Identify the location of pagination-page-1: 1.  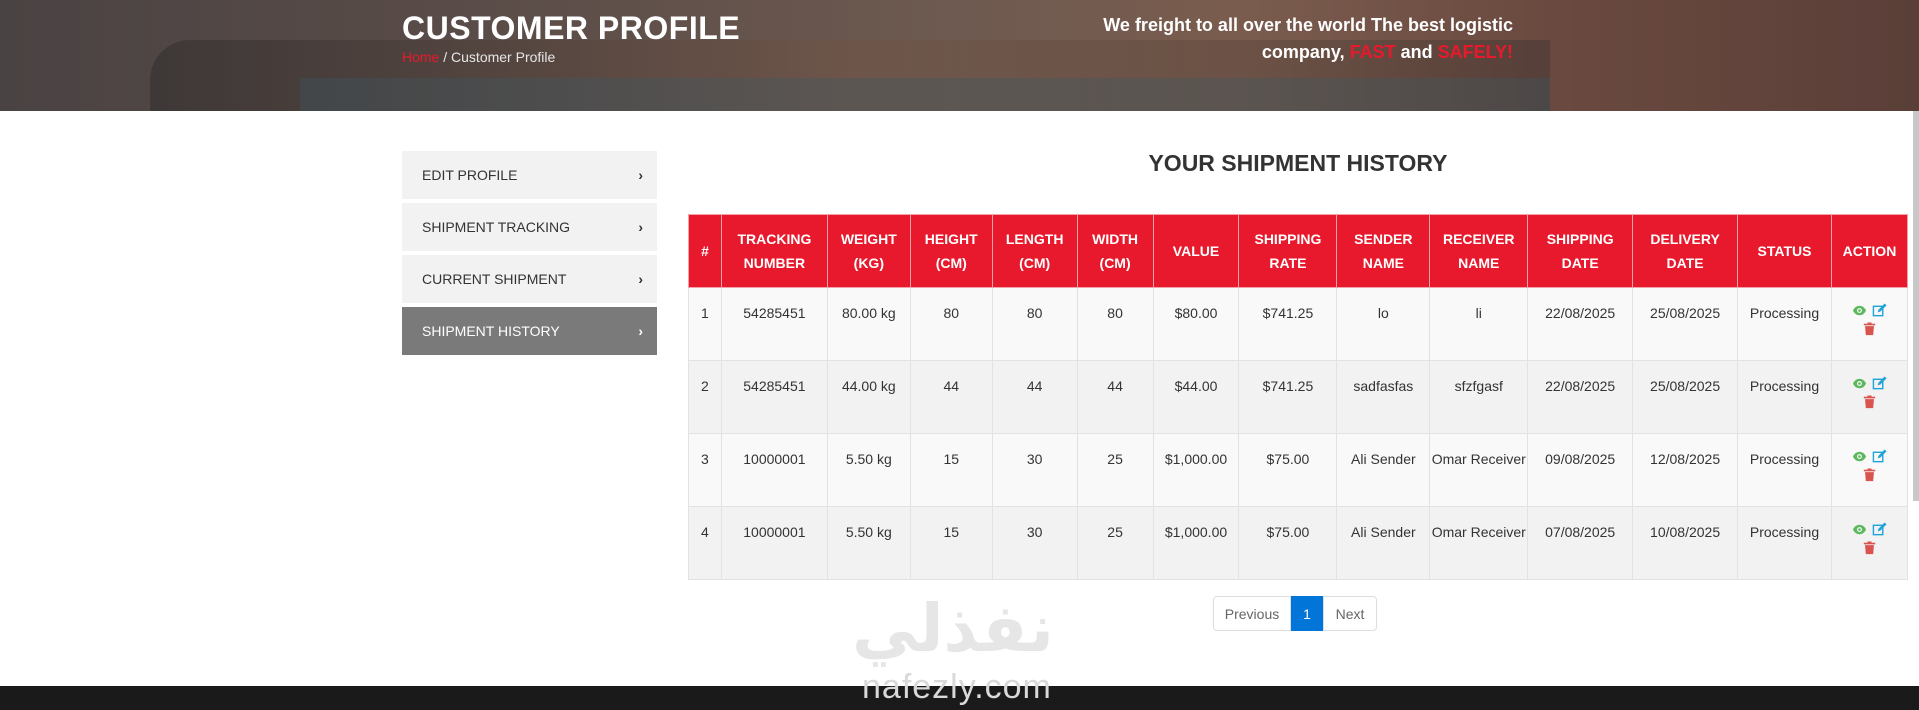
(1307, 613).